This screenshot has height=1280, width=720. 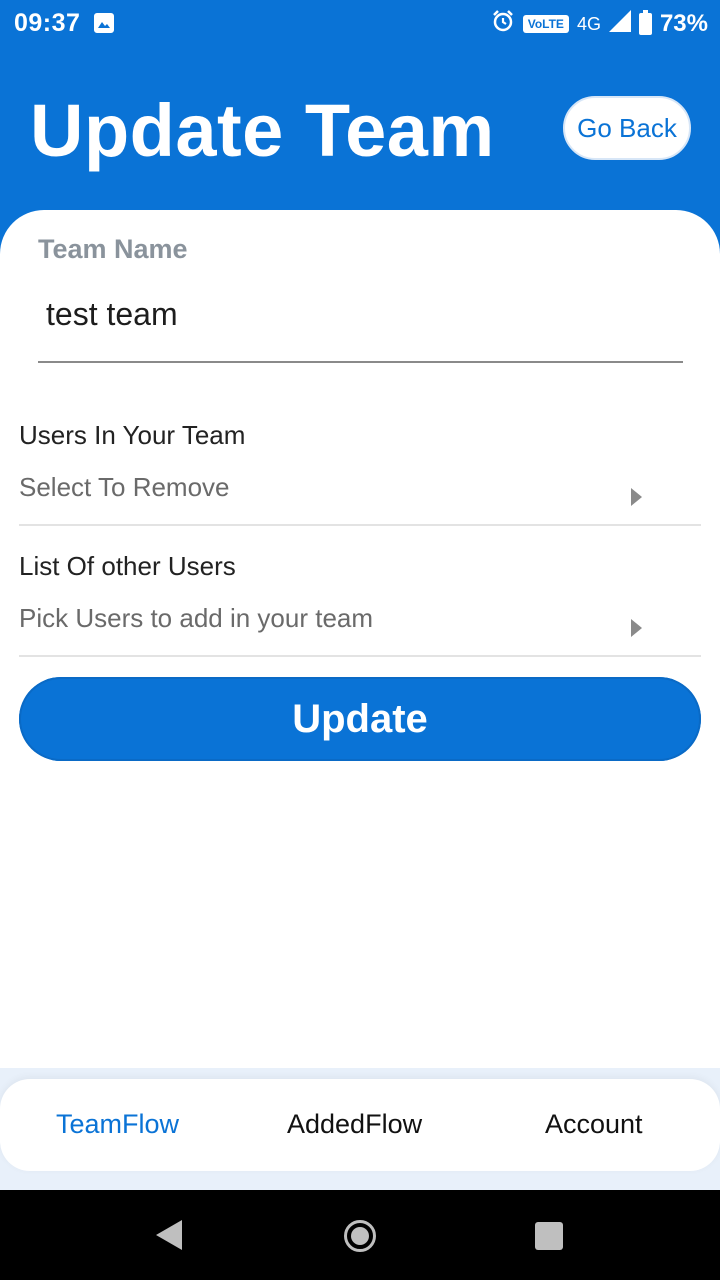 What do you see at coordinates (169, 1235) in the screenshot?
I see `back-icon` at bounding box center [169, 1235].